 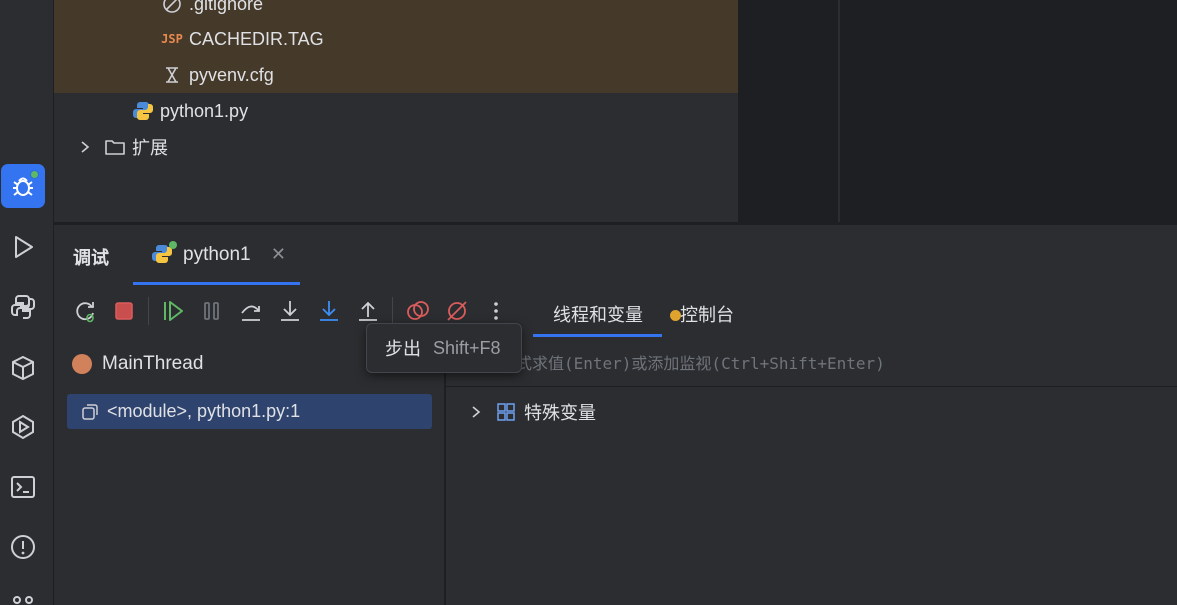 I want to click on tree-item-python1: python1.py, so click(x=396, y=111).